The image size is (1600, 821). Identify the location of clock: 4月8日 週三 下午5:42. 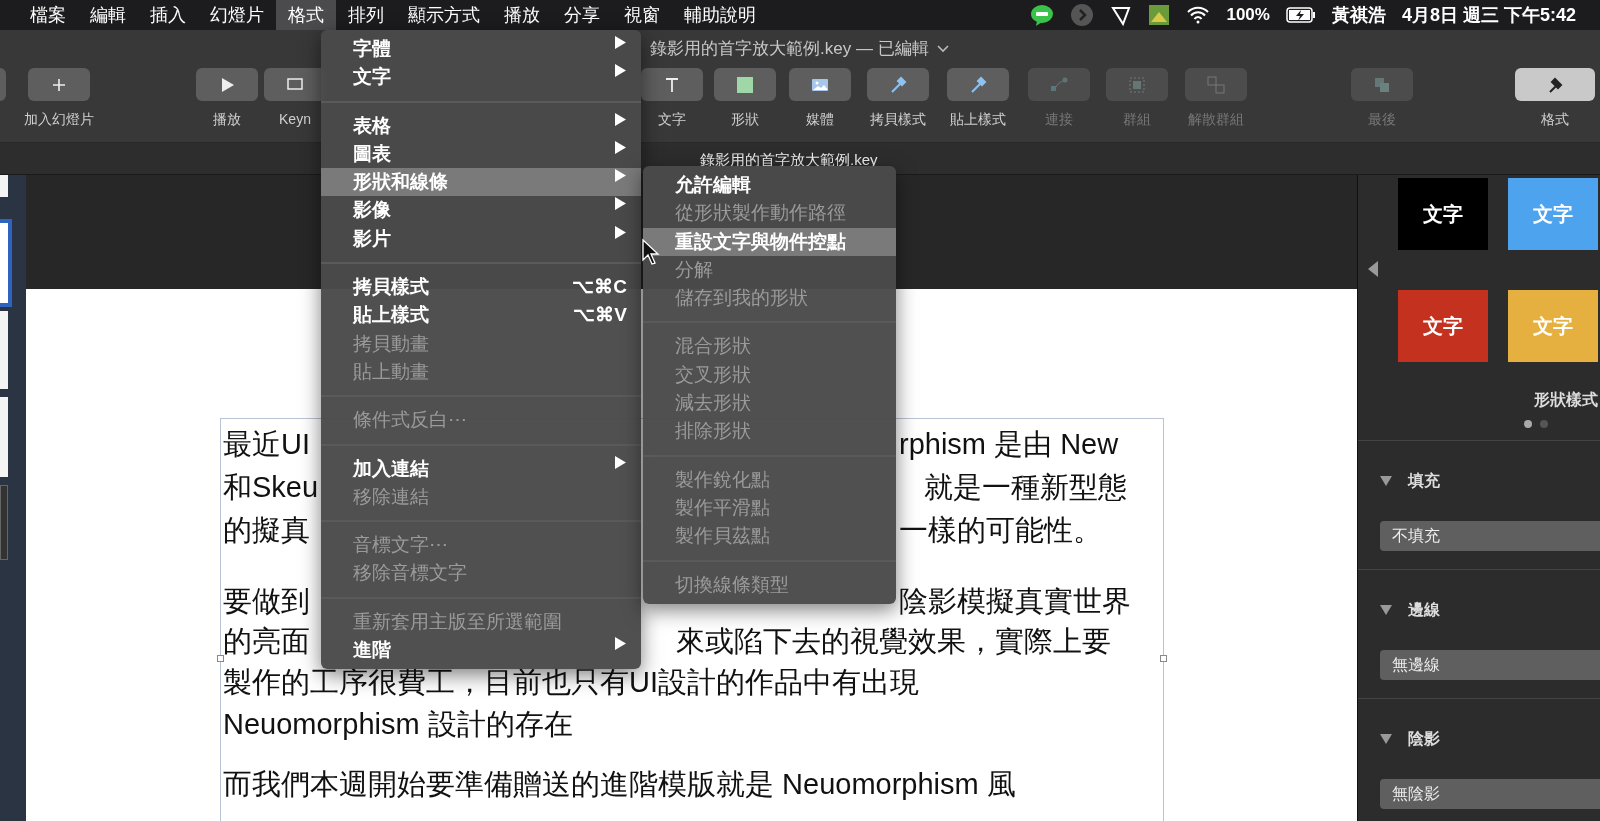
(1488, 15).